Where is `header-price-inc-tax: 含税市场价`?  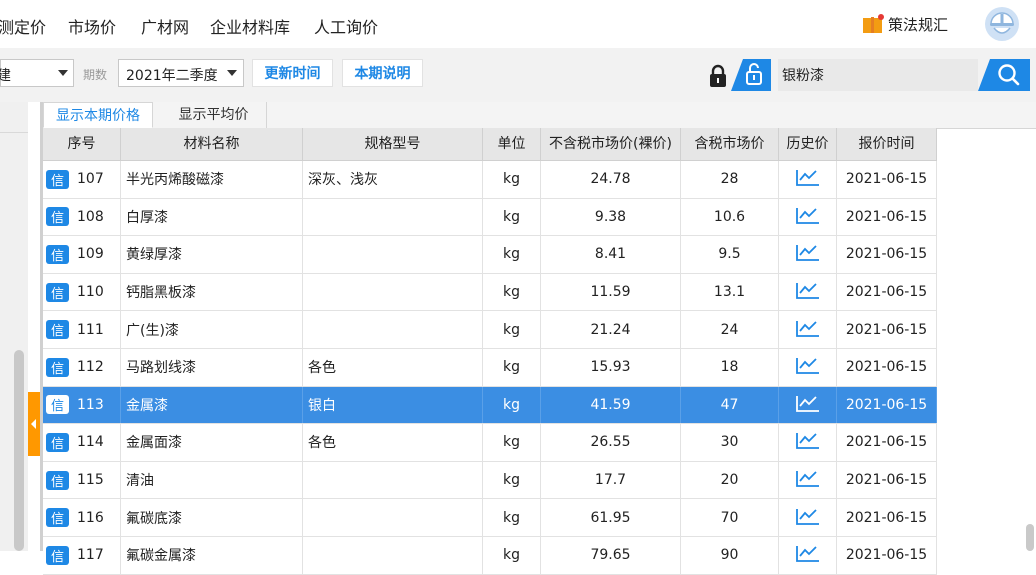 header-price-inc-tax: 含税市场价 is located at coordinates (730, 144).